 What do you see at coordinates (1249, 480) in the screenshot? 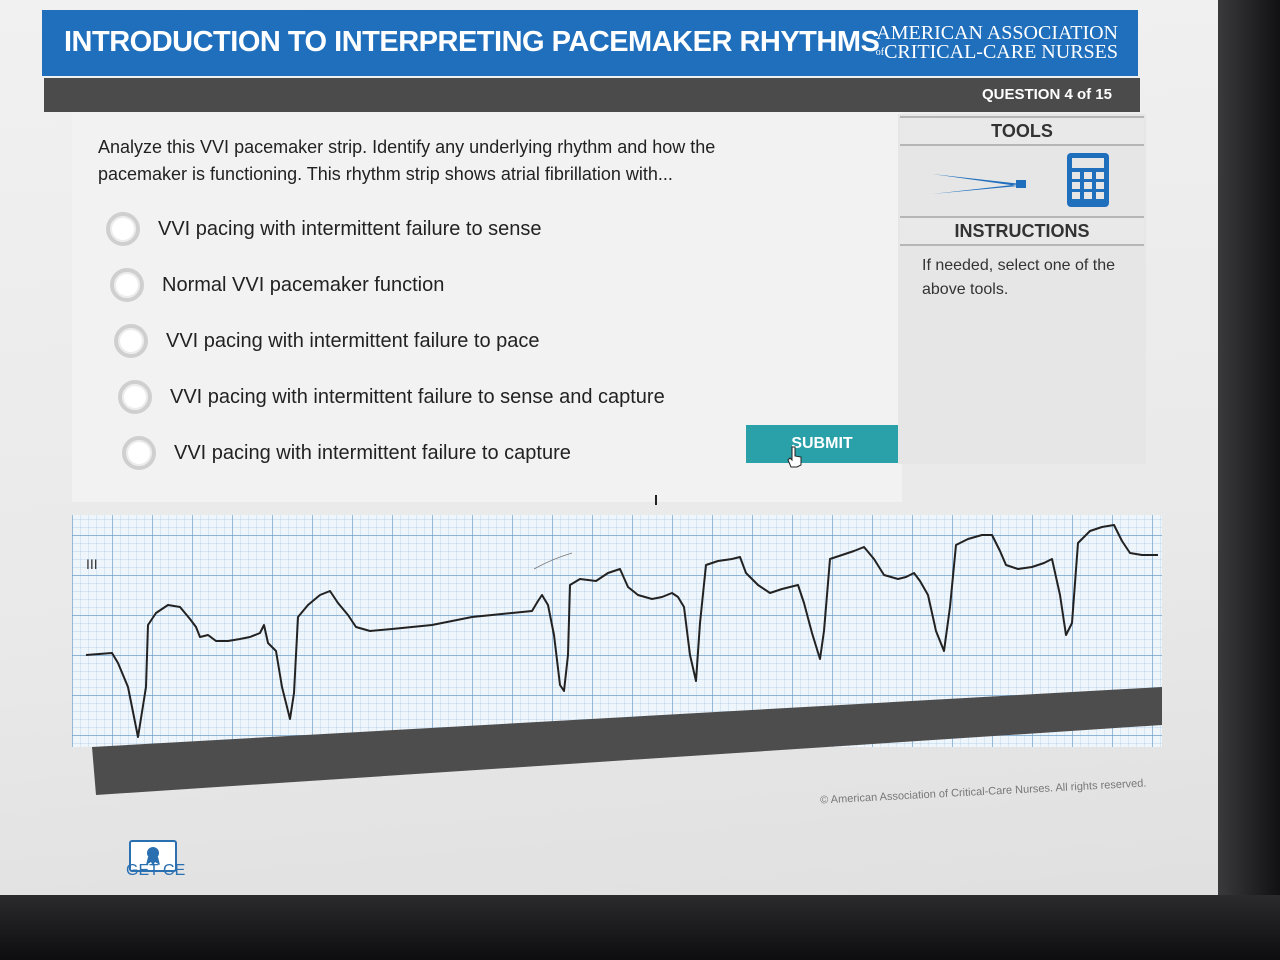
I see `laptop-bezel-right` at bounding box center [1249, 480].